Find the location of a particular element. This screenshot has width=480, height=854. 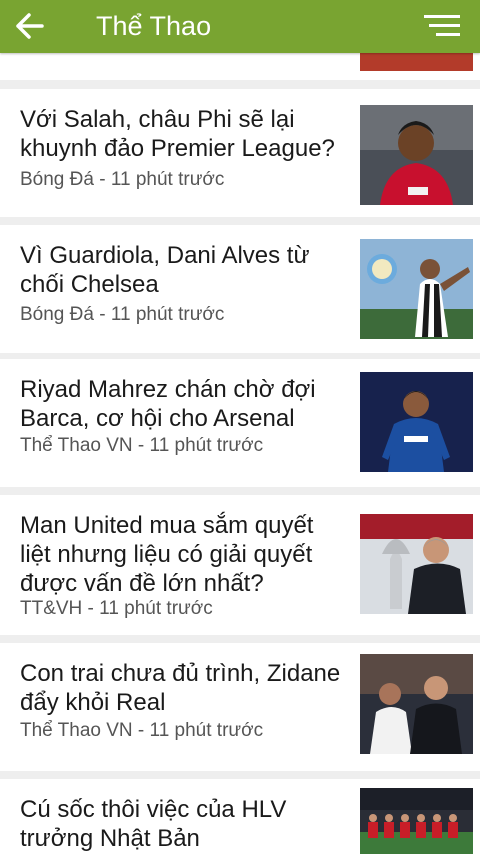

article-title: Vì Guardiola, Dani Alves từ chối Chelsea is located at coordinates (182, 270).